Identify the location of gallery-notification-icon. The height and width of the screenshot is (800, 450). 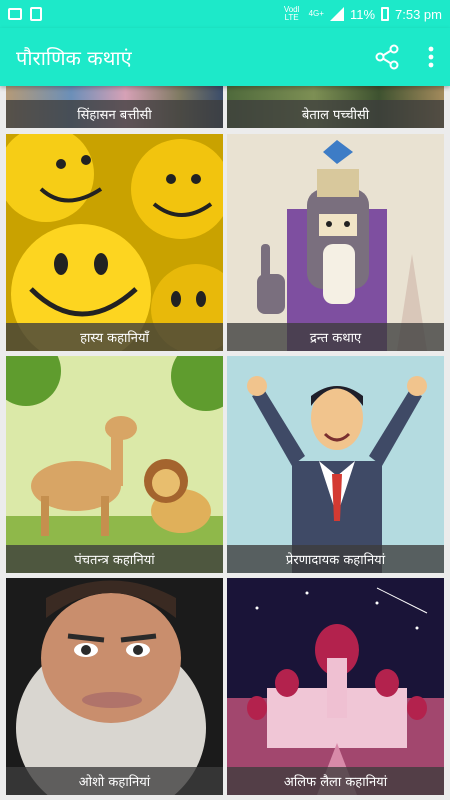
(15, 14).